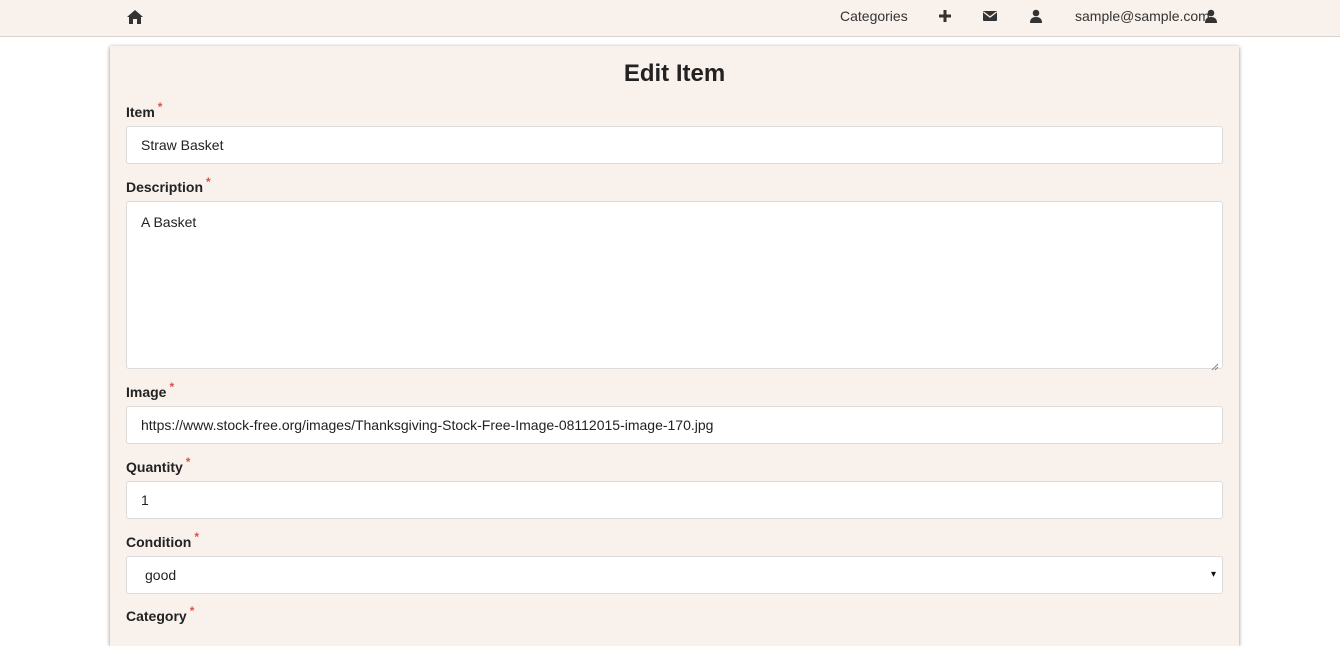 The height and width of the screenshot is (646, 1340). I want to click on resize-grip-icon, so click(1215, 364).